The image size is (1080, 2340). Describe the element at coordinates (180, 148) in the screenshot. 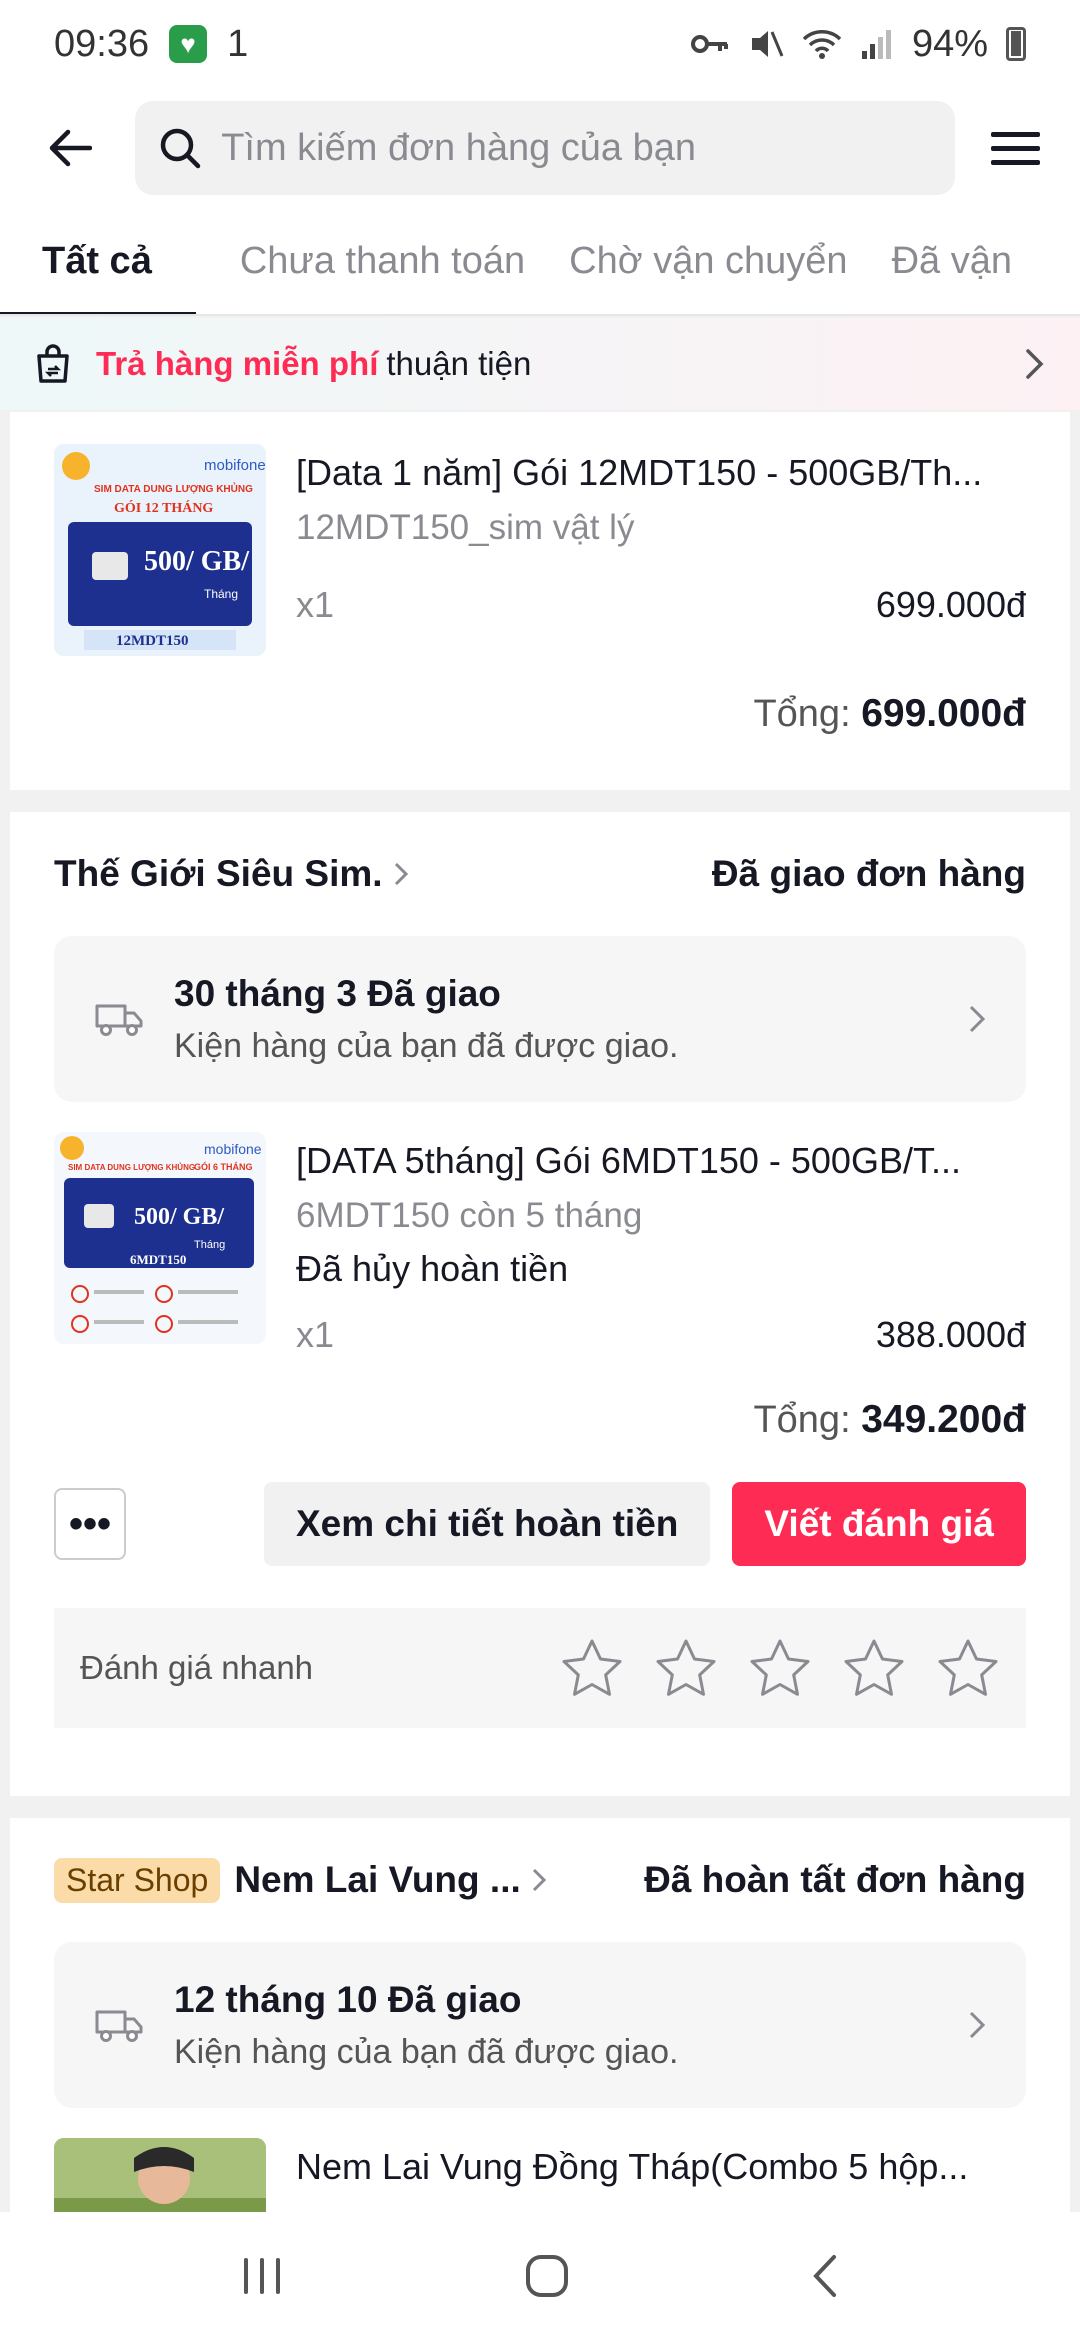

I see `search-icon` at that location.